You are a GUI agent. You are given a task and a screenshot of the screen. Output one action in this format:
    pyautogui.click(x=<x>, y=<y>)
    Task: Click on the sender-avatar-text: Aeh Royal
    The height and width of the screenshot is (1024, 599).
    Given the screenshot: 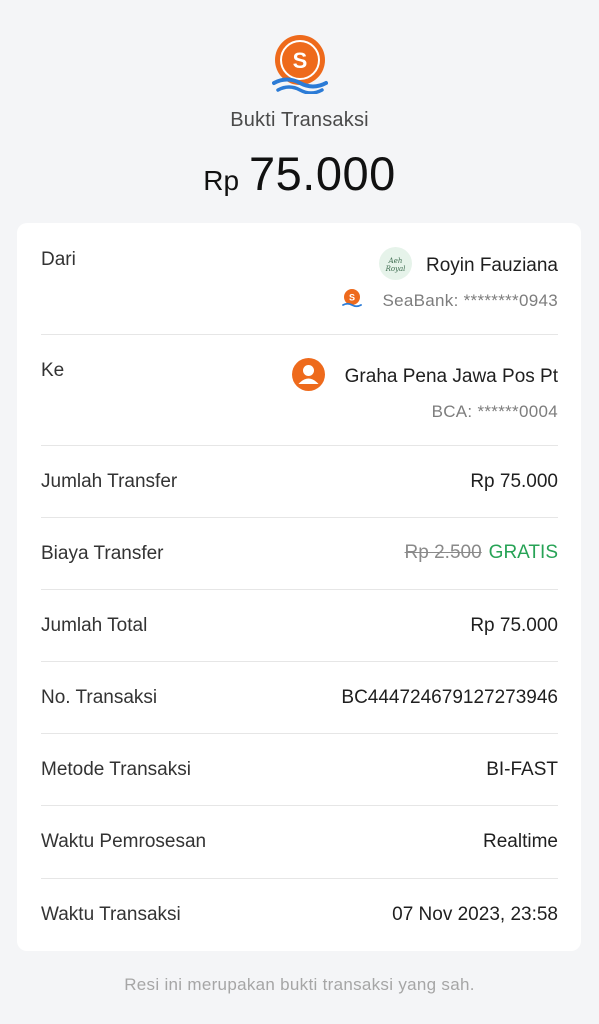 What is the action you would take?
    pyautogui.click(x=395, y=265)
    